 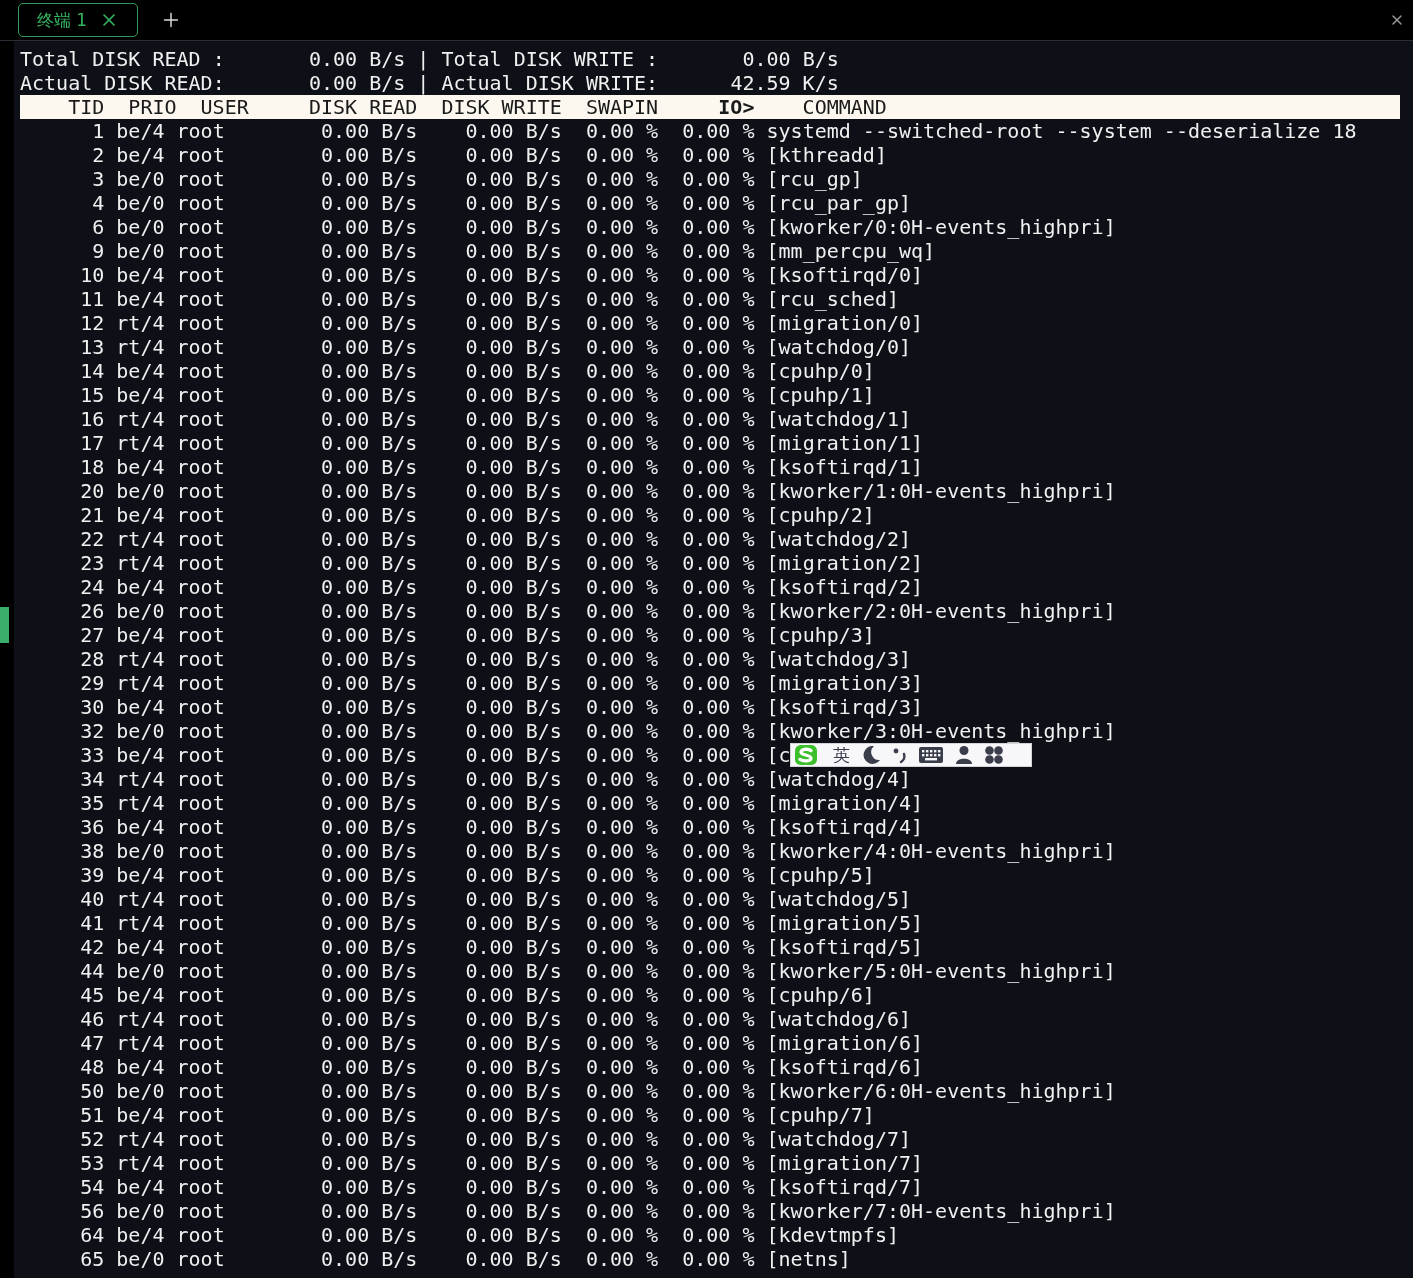 I want to click on table-cell-text: 52, so click(x=92, y=1139).